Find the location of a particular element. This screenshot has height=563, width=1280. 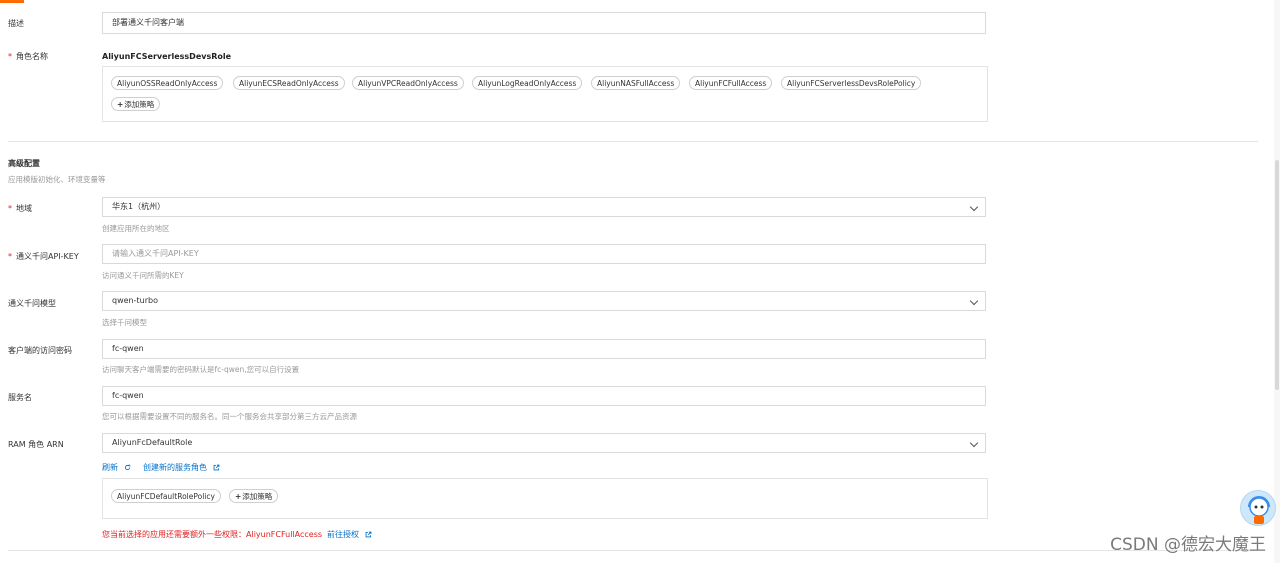

client-password-label: 客户端的访问密码 is located at coordinates (40, 350).